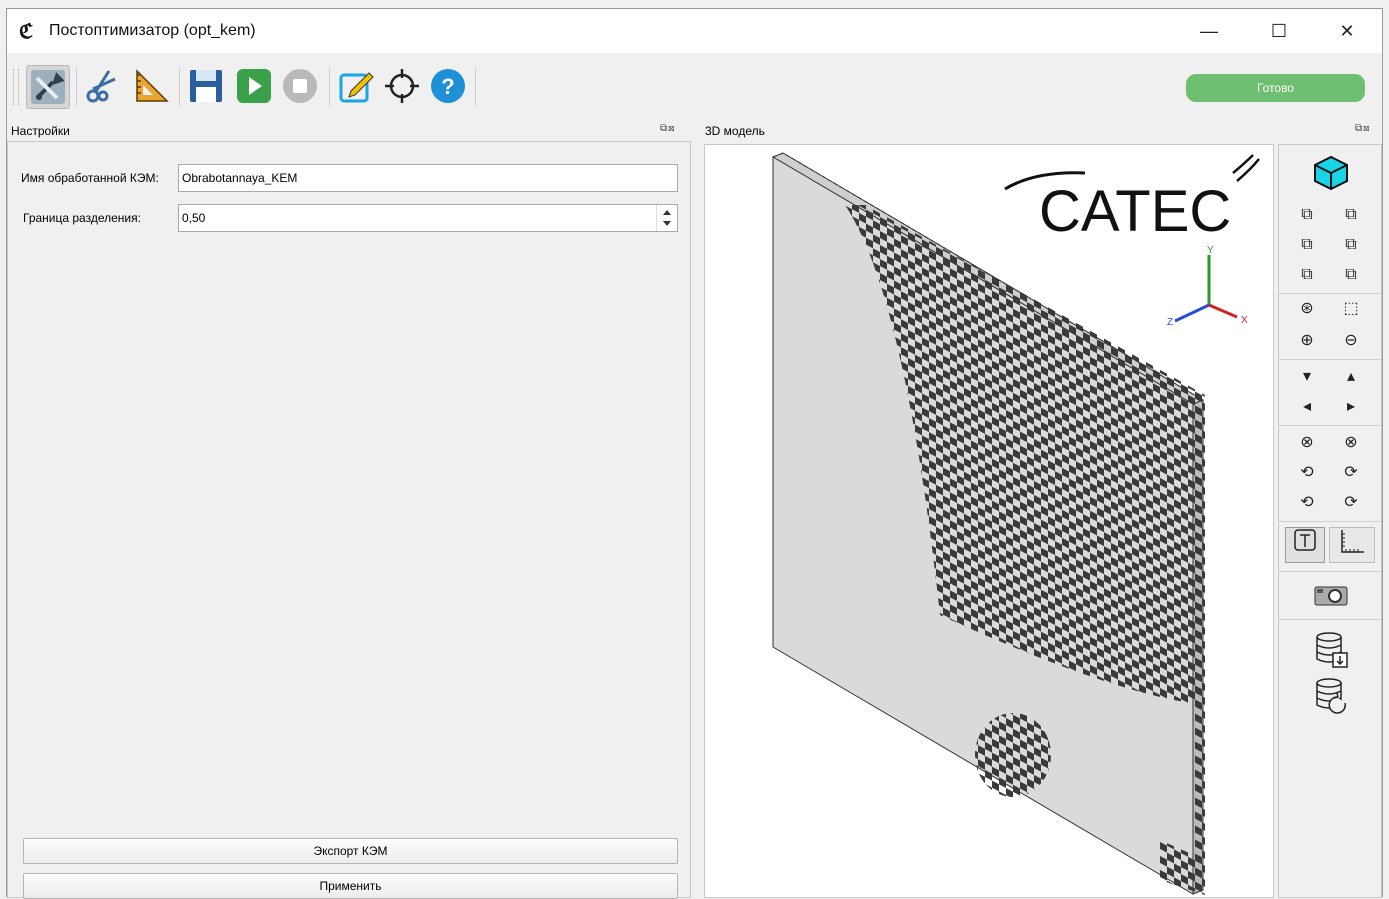  I want to click on crosshair-icon, so click(402, 86).